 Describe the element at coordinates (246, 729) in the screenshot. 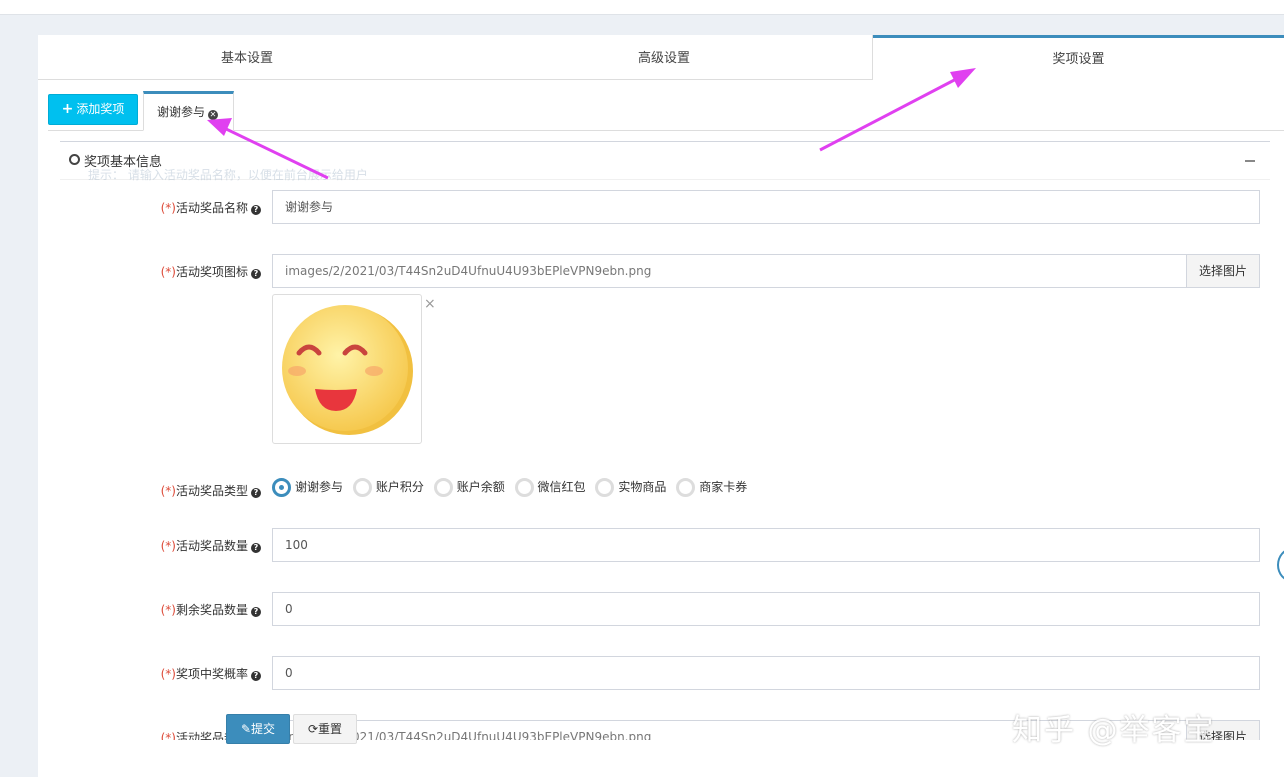

I see `pencil-icon: ✎` at that location.